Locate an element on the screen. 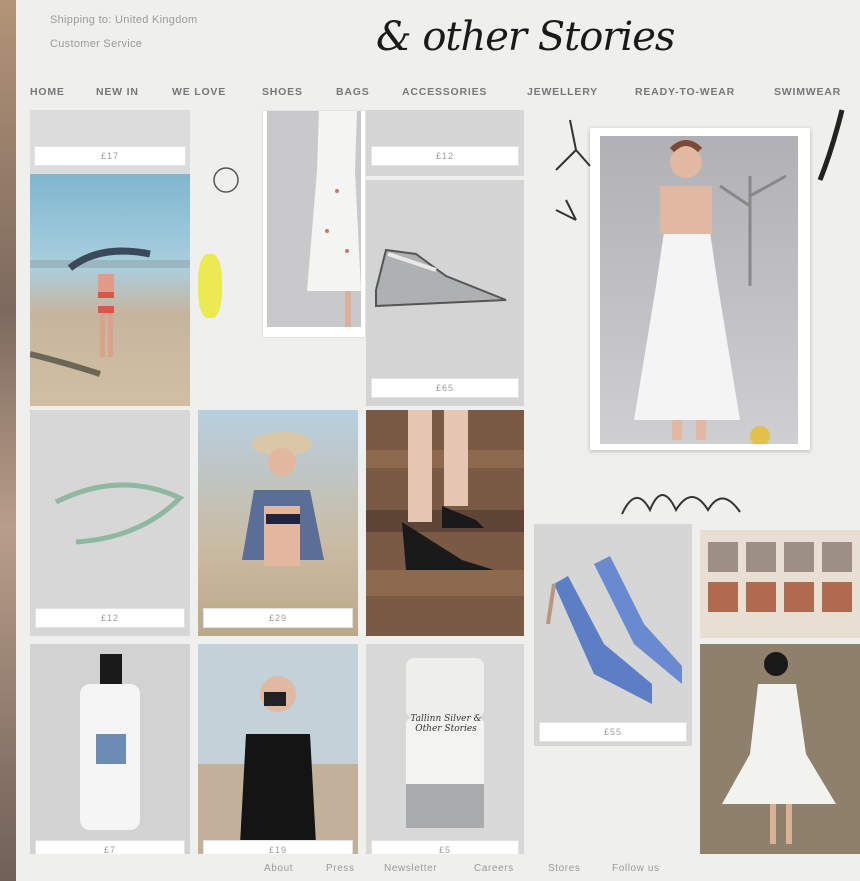 This screenshot has height=881, width=860. model-dress-photo is located at coordinates (699, 291).